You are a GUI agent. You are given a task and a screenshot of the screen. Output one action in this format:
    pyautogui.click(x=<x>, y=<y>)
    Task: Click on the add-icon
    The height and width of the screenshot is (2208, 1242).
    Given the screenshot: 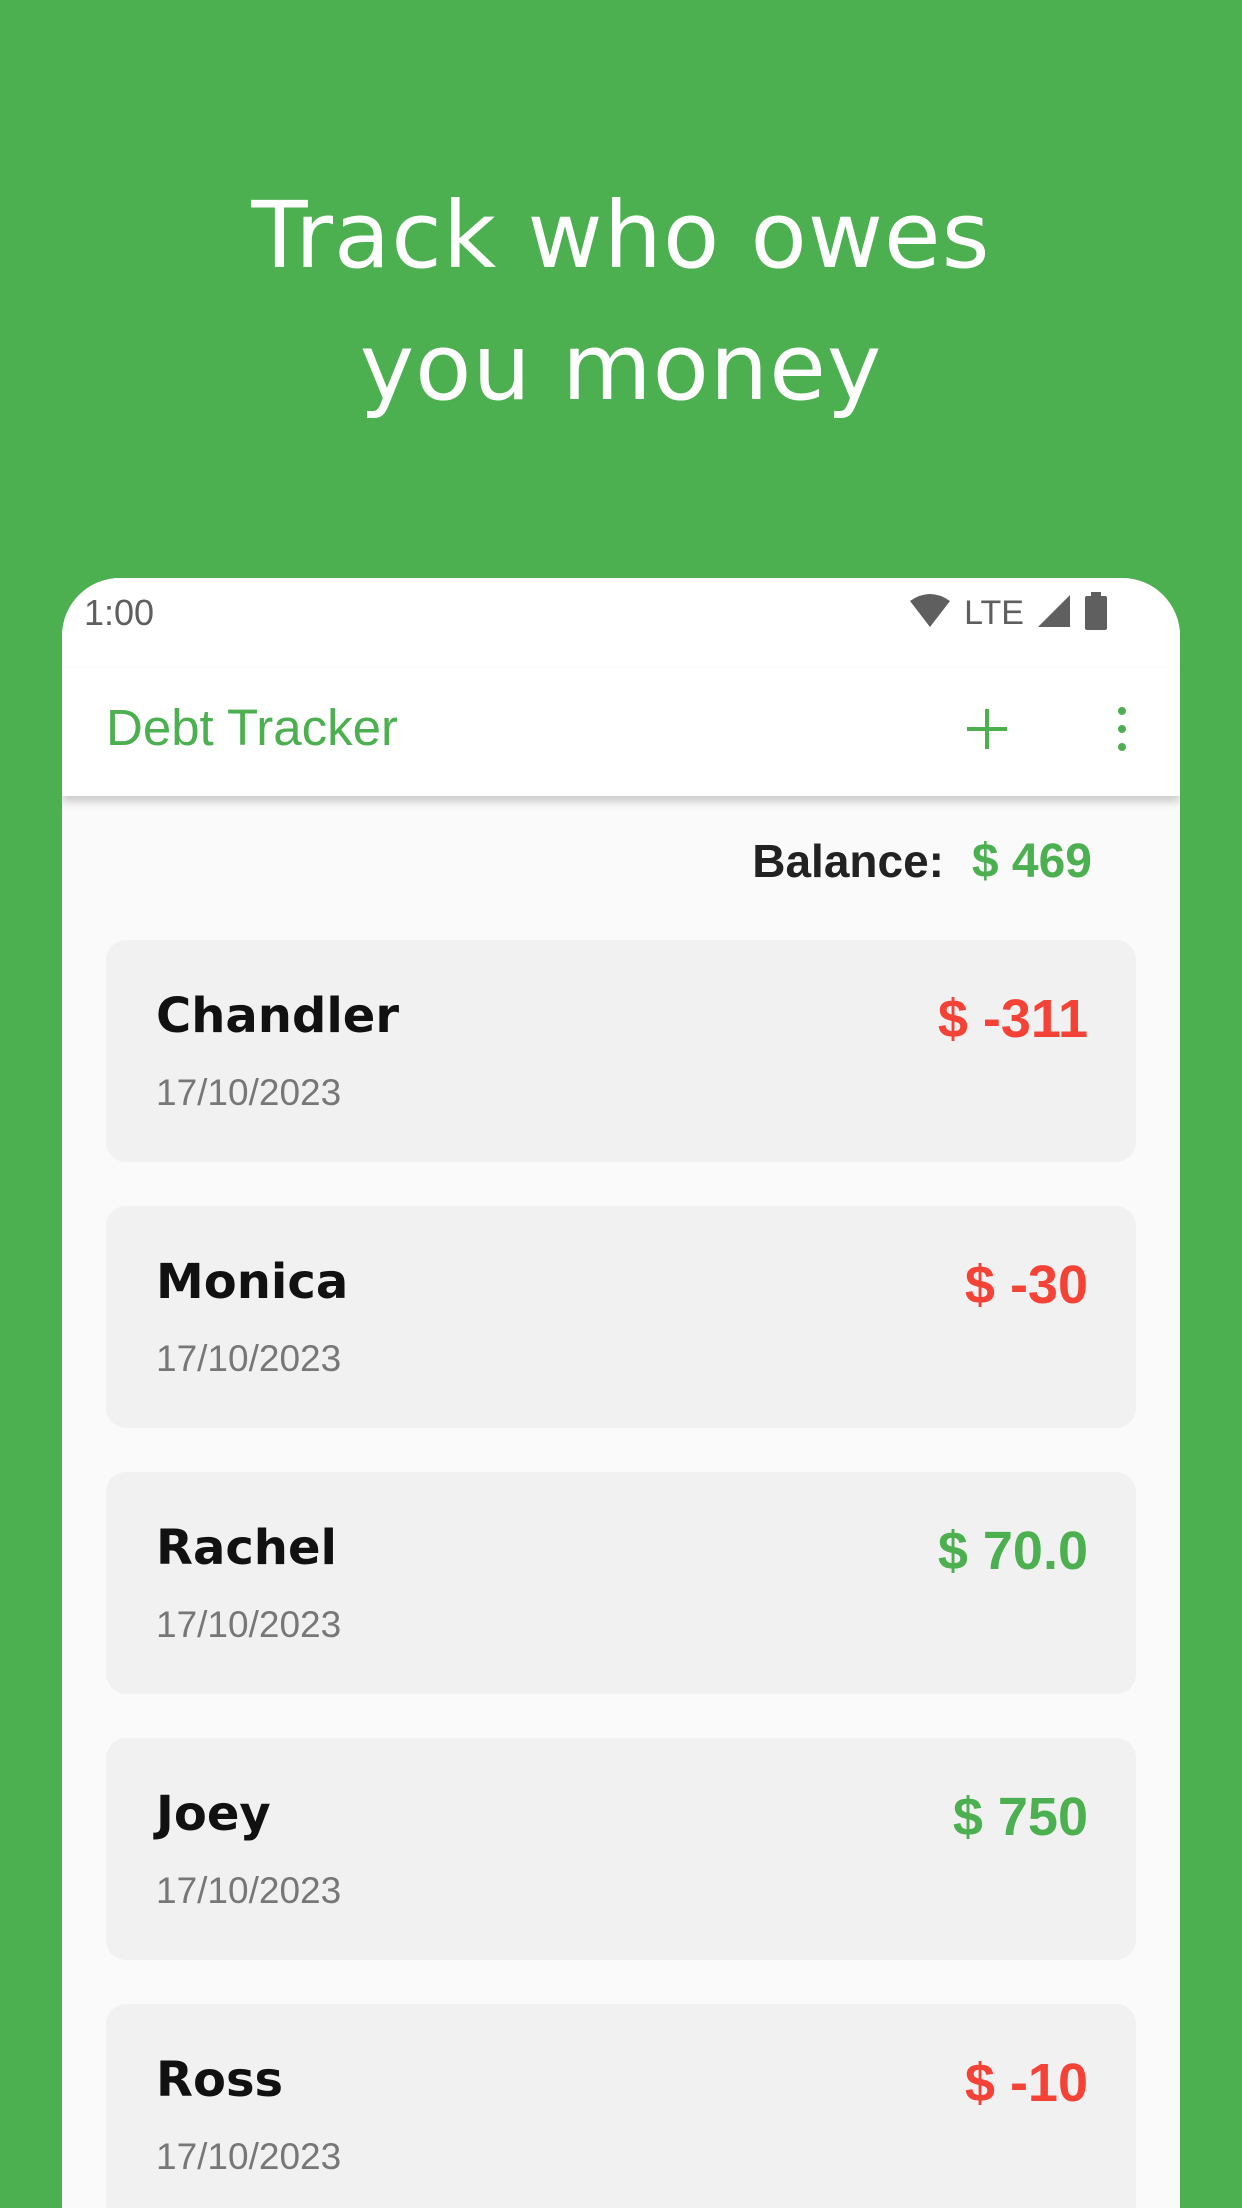 What is the action you would take?
    pyautogui.click(x=987, y=729)
    